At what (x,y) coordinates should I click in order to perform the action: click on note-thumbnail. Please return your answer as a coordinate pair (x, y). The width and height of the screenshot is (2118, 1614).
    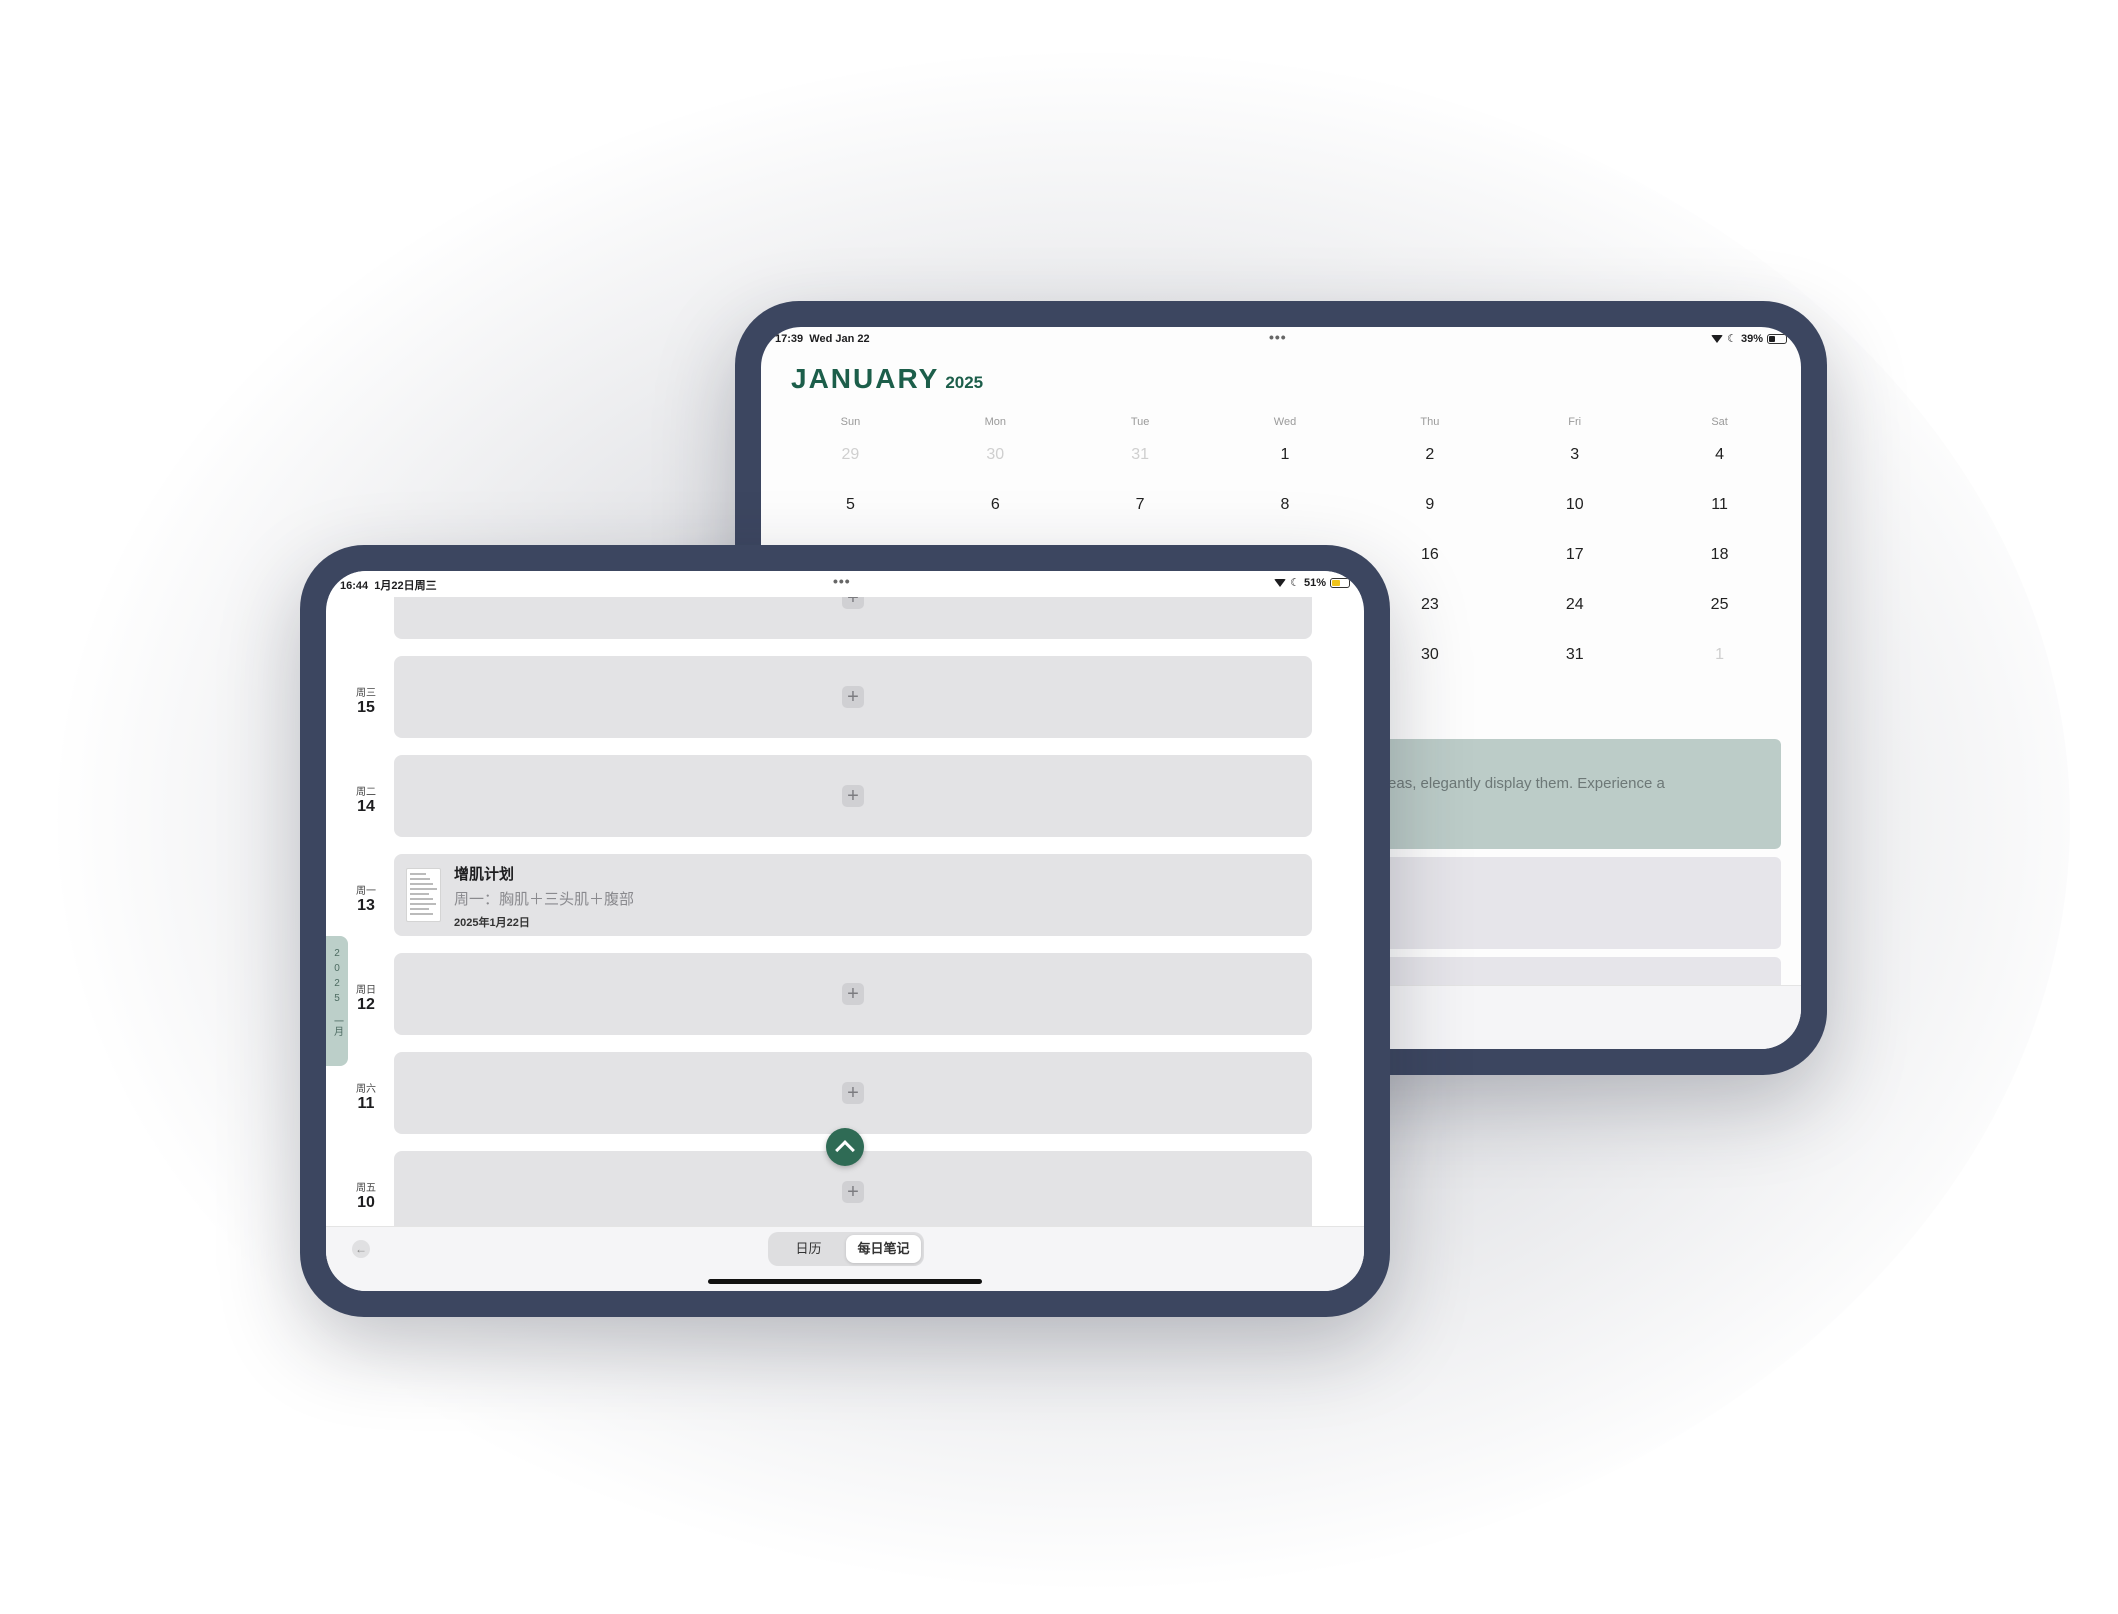
    Looking at the image, I should click on (423, 895).